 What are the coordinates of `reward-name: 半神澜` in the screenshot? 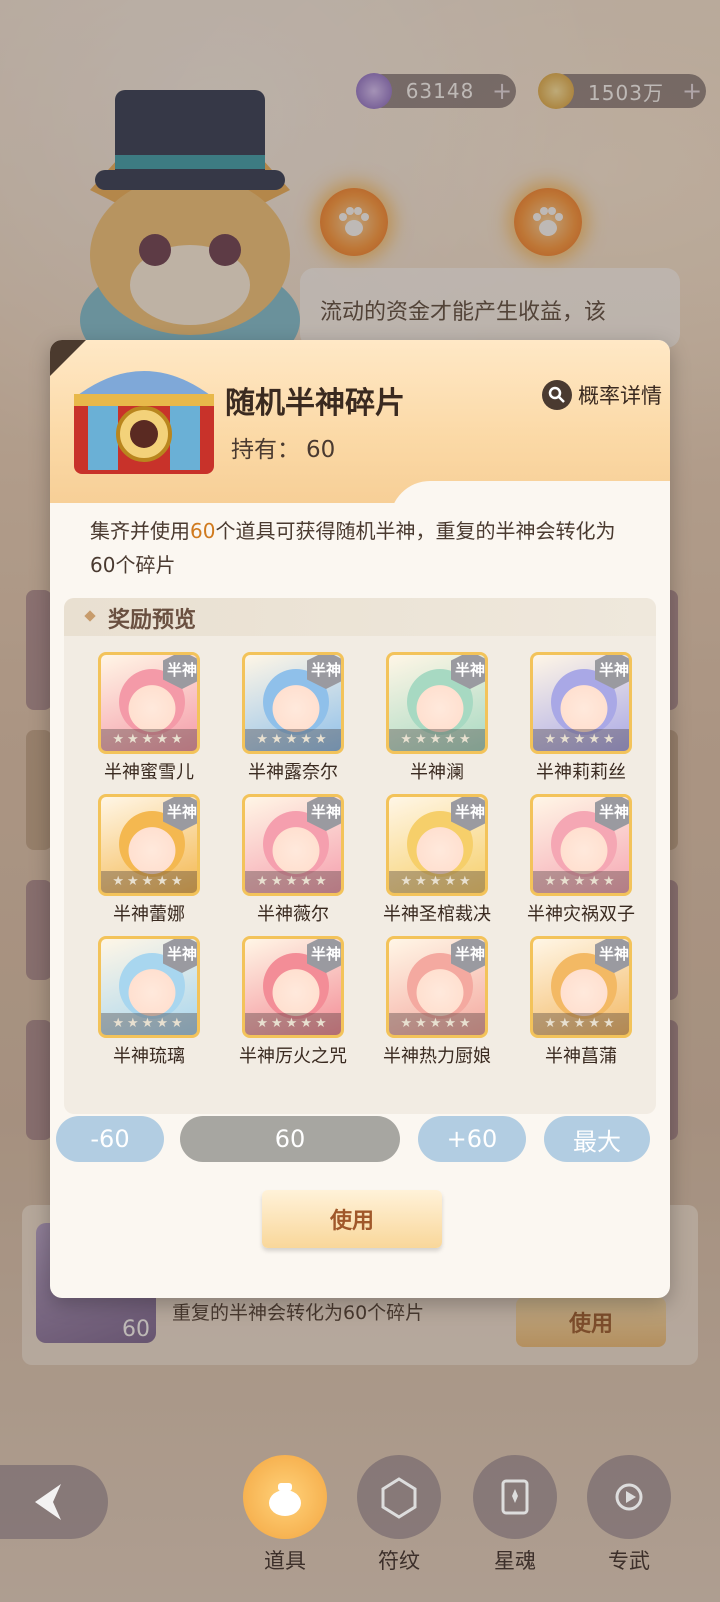 It's located at (437, 772).